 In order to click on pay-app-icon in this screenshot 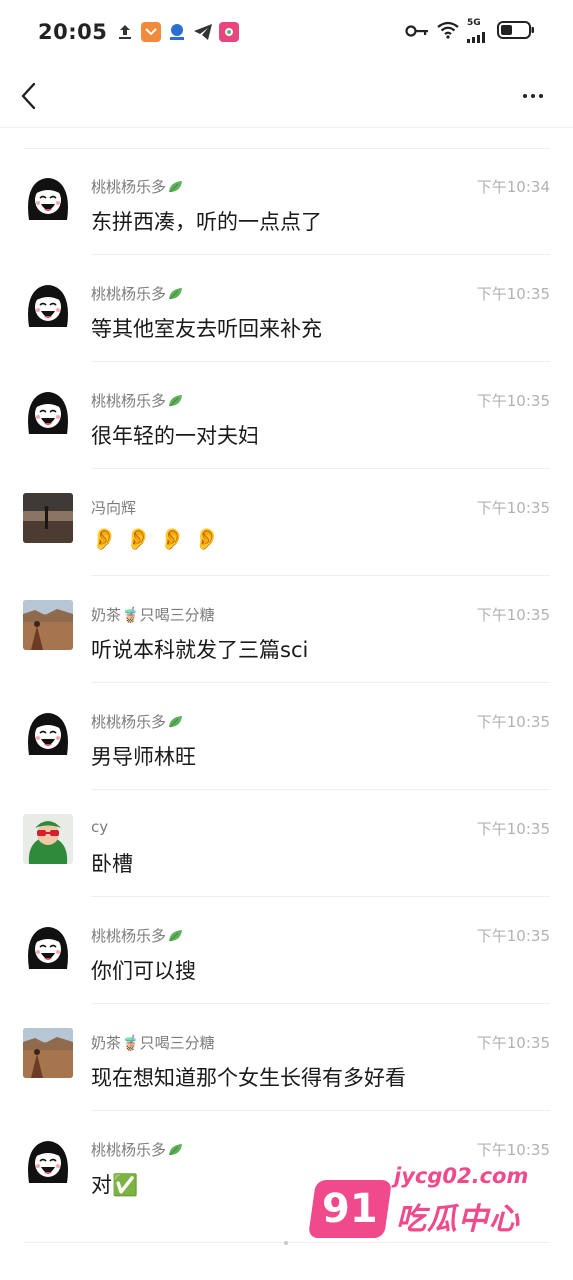, I will do `click(177, 32)`.